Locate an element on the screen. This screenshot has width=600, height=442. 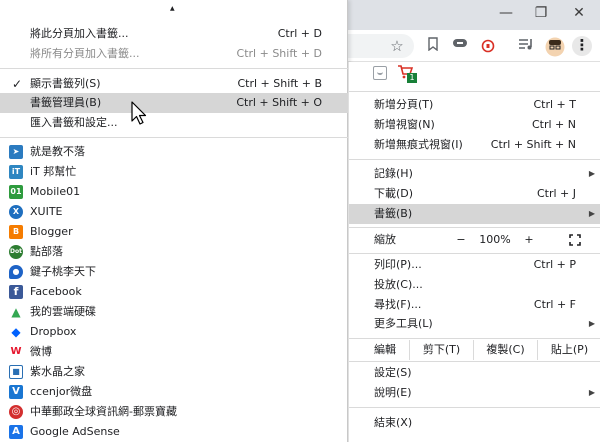
bookmark-label: 我的雲端硬碟 is located at coordinates (63, 311).